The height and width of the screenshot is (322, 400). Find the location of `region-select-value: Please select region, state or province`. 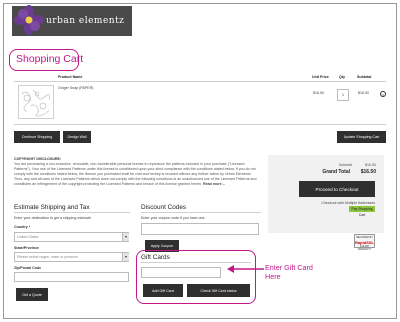

region-select-value: Please select region, state or province is located at coordinates (47, 257).